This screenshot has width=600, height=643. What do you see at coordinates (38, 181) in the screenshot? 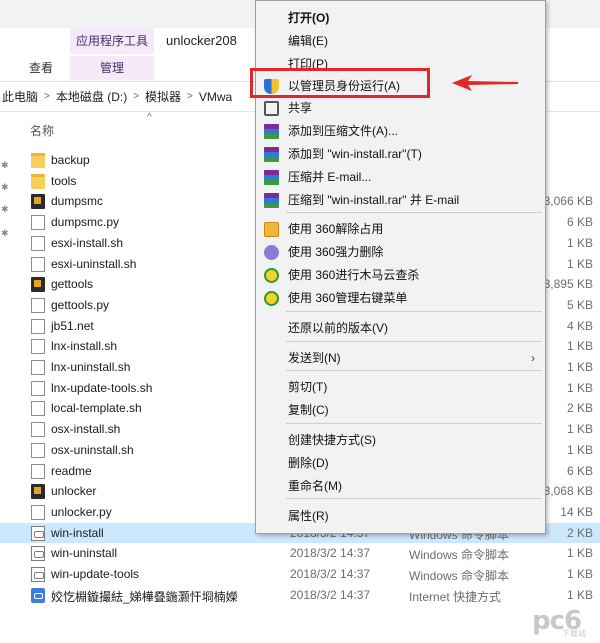
I see `folder-icon` at bounding box center [38, 181].